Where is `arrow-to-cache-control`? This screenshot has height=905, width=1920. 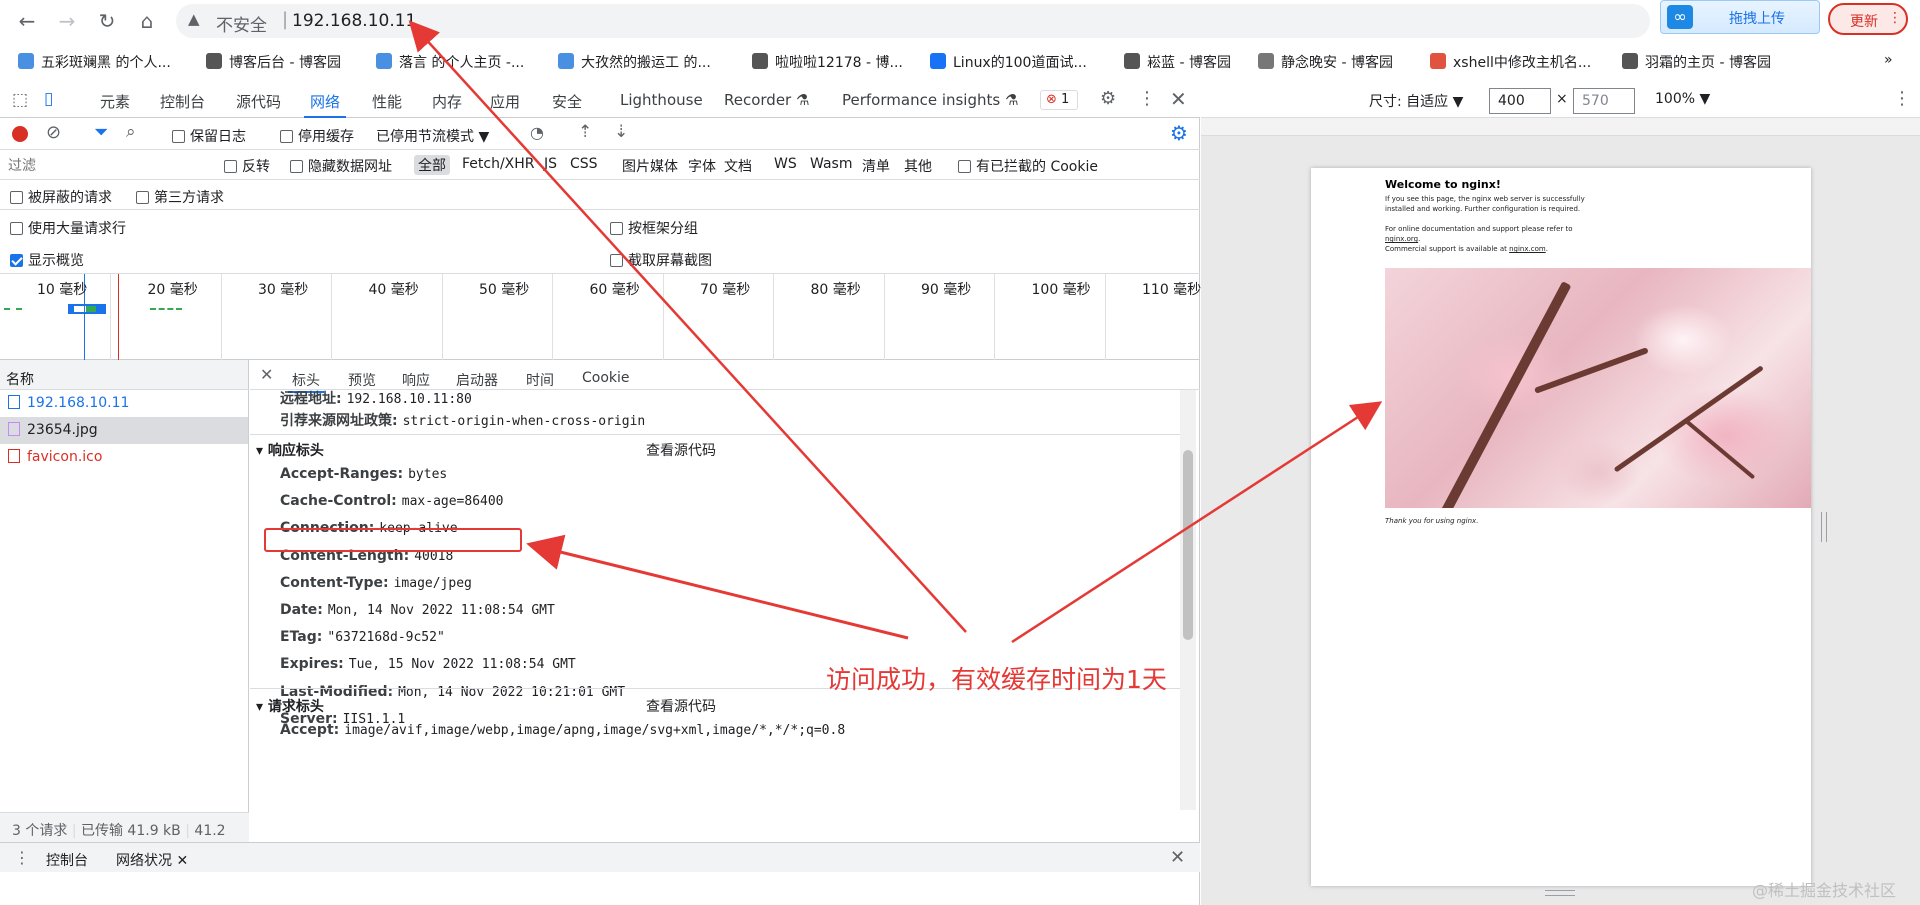
arrow-to-cache-control is located at coordinates (717, 587).